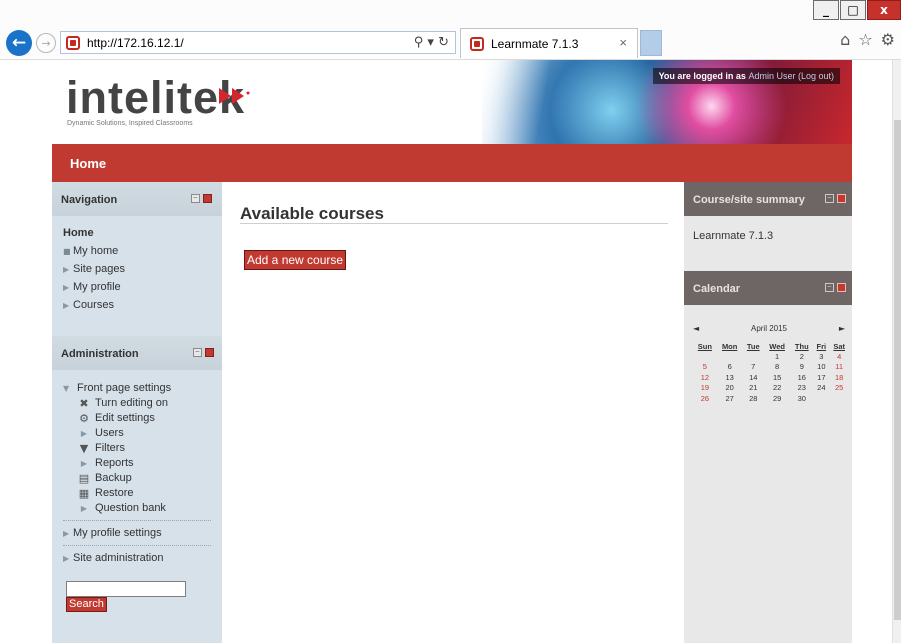 The width and height of the screenshot is (901, 643). I want to click on my-profile-settings: ▶ My profile settings, so click(112, 533).